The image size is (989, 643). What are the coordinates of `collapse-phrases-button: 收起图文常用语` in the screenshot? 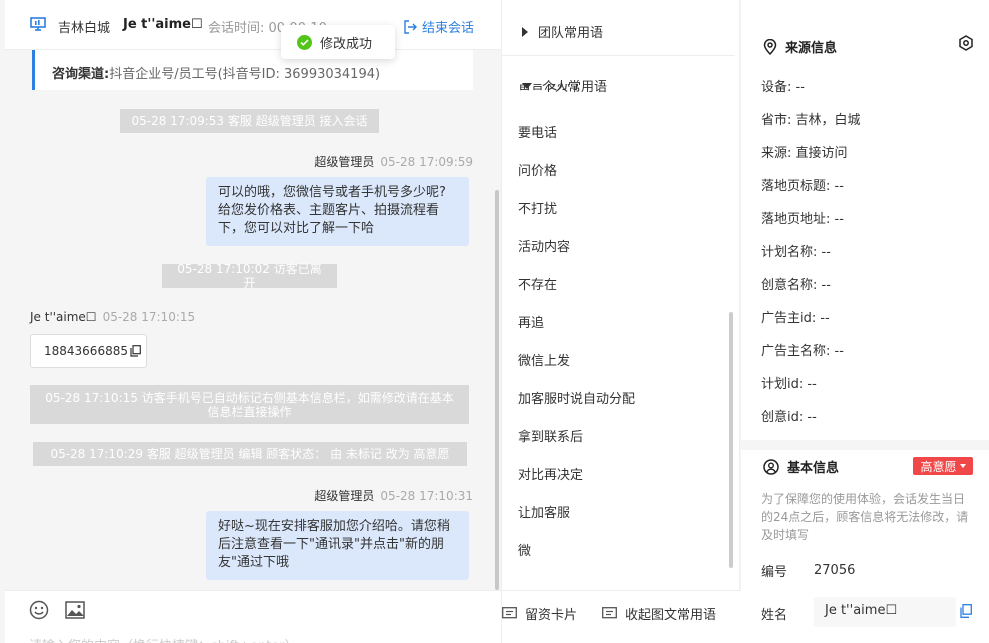 It's located at (659, 613).